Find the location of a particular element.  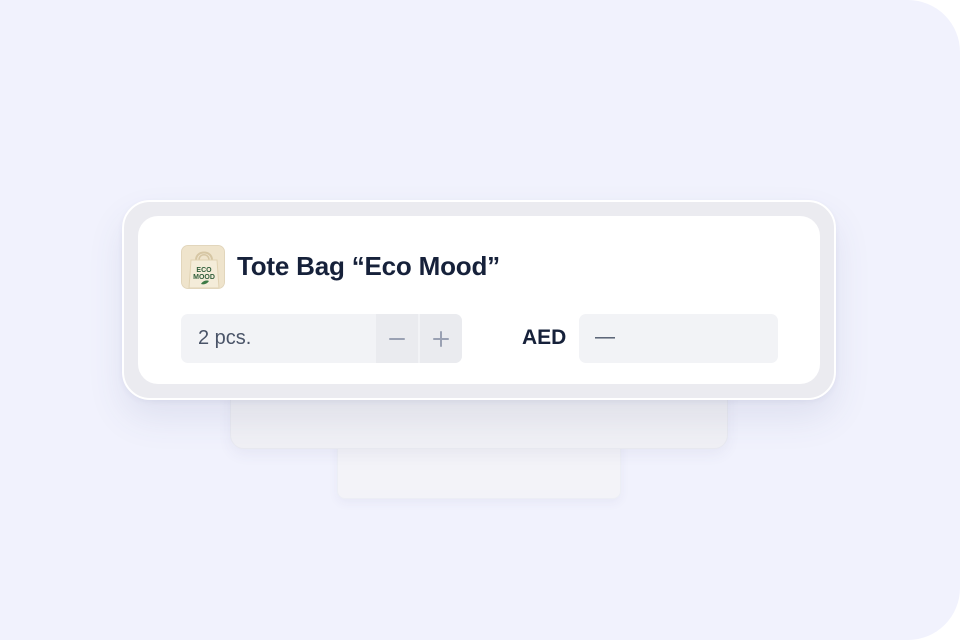

plus-icon is located at coordinates (441, 338).